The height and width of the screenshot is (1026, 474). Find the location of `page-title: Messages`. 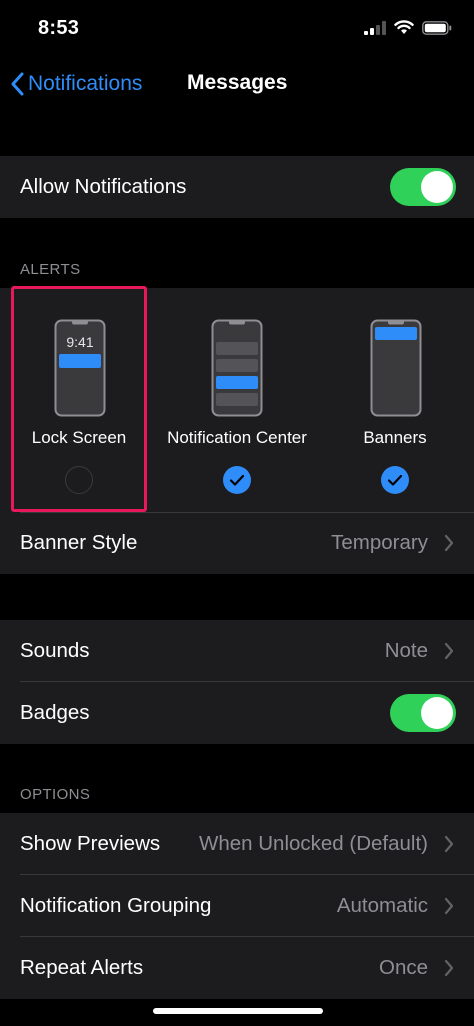

page-title: Messages is located at coordinates (237, 82).